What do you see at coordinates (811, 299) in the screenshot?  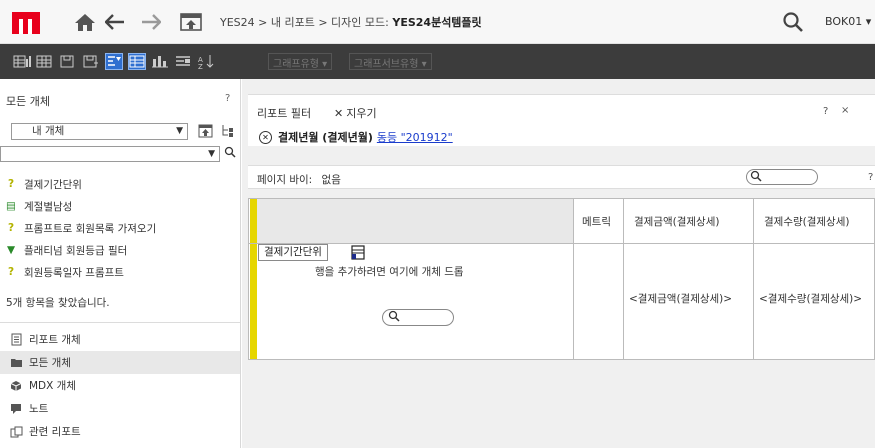 I see `metric-cell: <결제수량(결제상세)>` at bounding box center [811, 299].